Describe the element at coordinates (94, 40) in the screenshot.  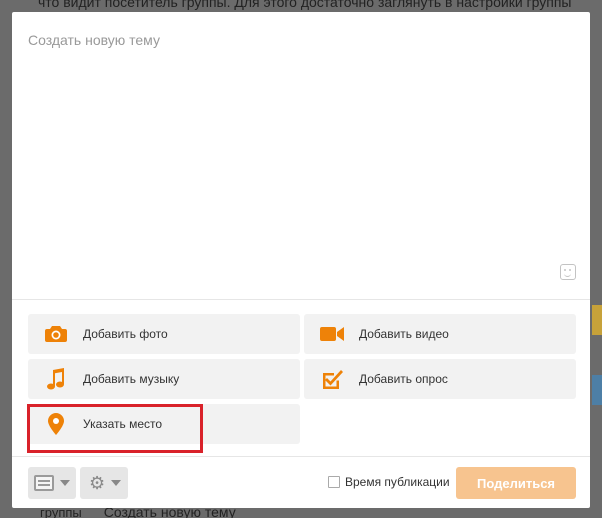
I see `topic-placeholder: Создать новую тему` at that location.